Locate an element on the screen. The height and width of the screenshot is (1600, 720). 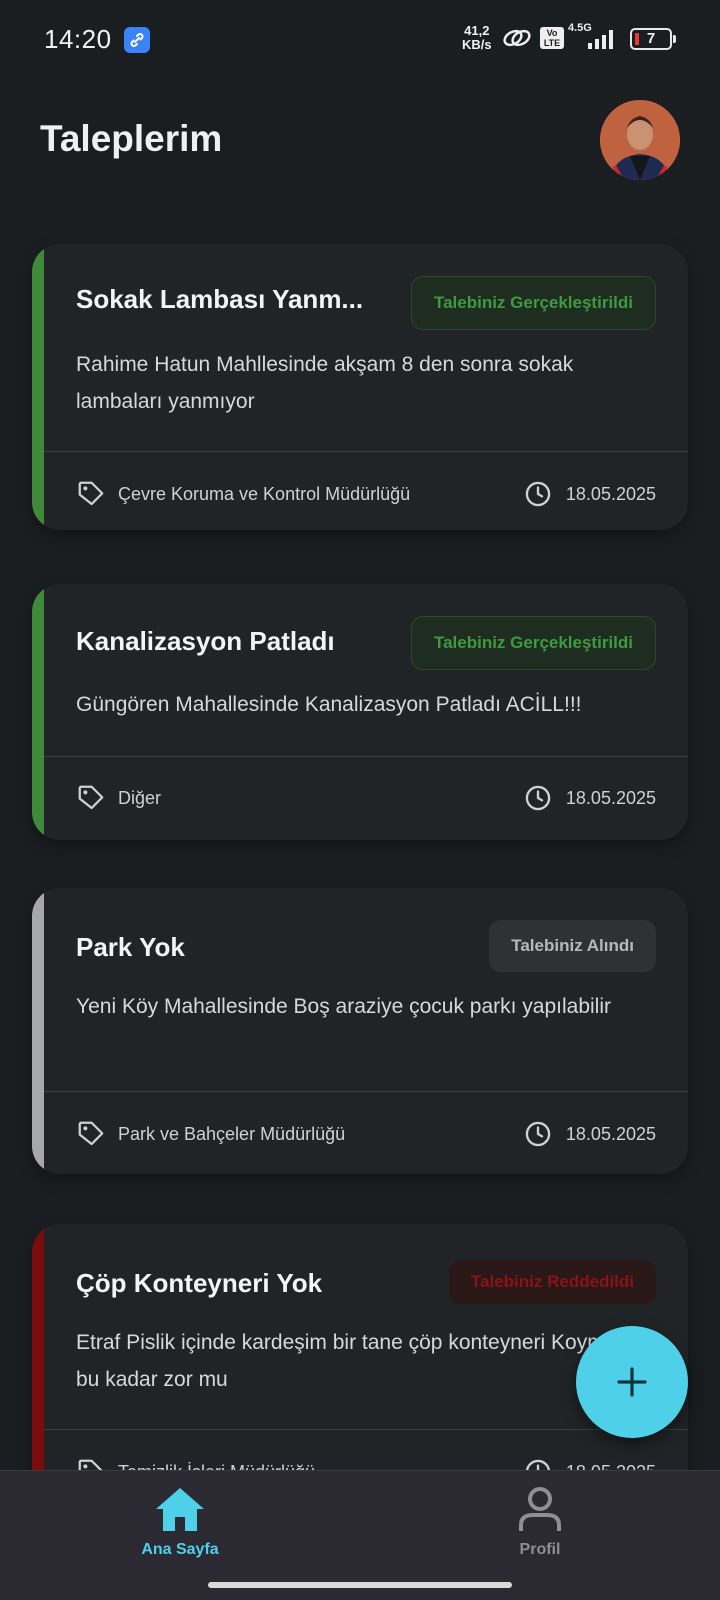
request-category: Çevre Koruma ve Kontrol Müdürlüğü is located at coordinates (264, 493).